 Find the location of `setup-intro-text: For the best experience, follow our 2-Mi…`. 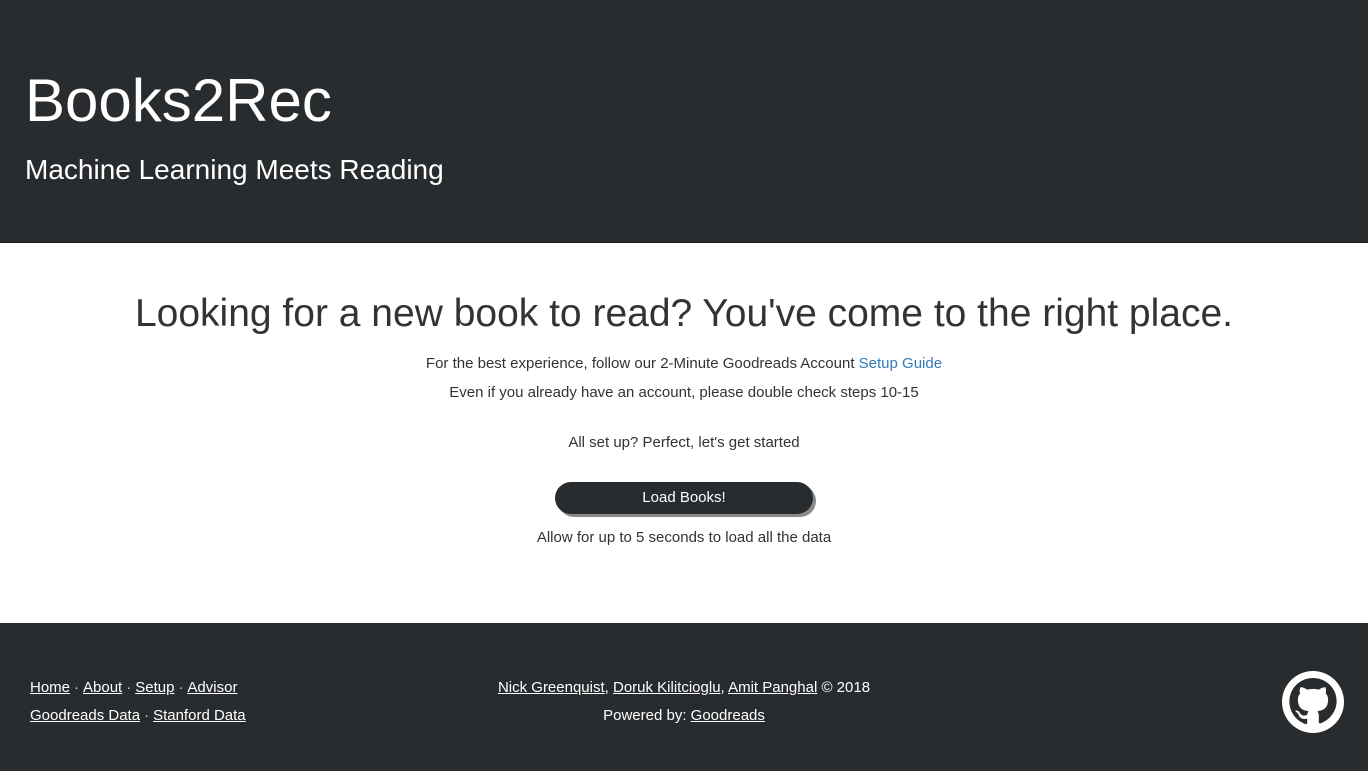

setup-intro-text: For the best experience, follow our 2-Mi… is located at coordinates (642, 363).